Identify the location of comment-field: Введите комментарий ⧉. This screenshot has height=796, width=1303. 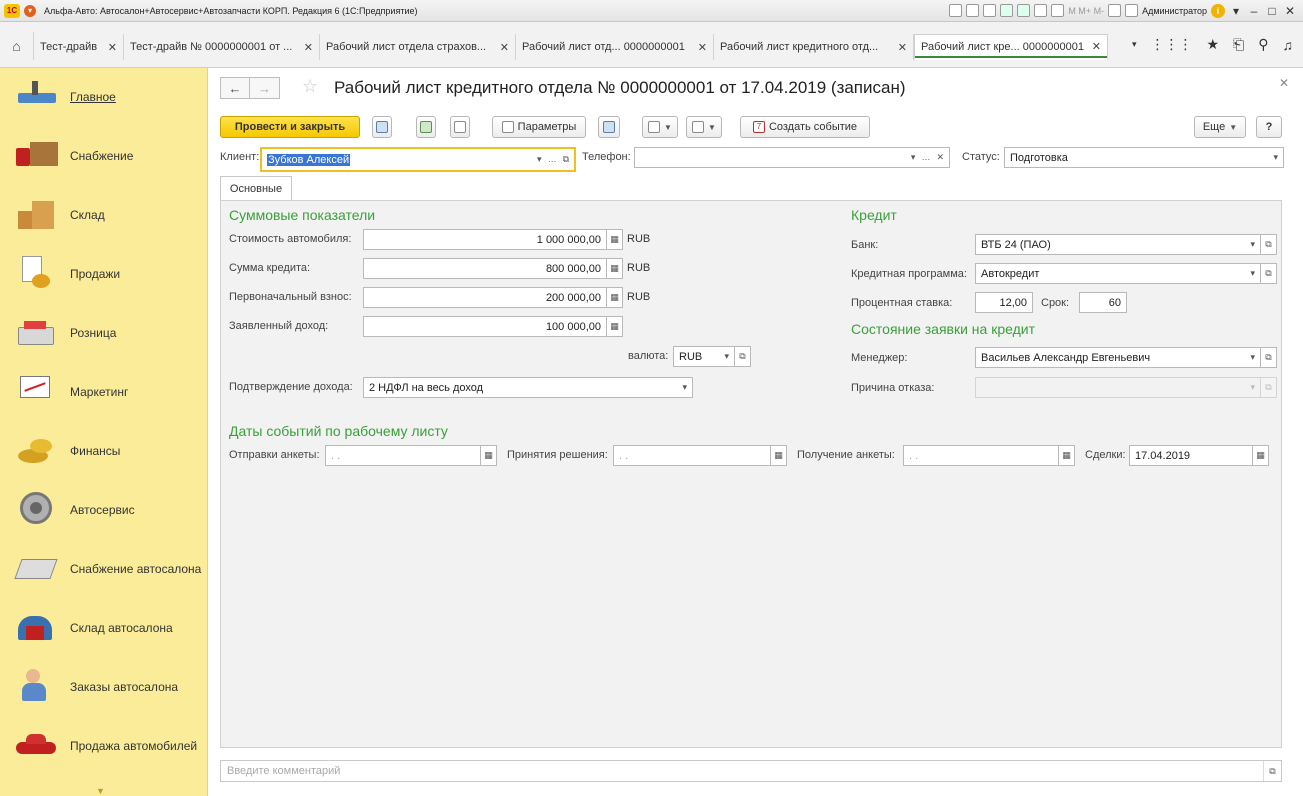
(751, 771).